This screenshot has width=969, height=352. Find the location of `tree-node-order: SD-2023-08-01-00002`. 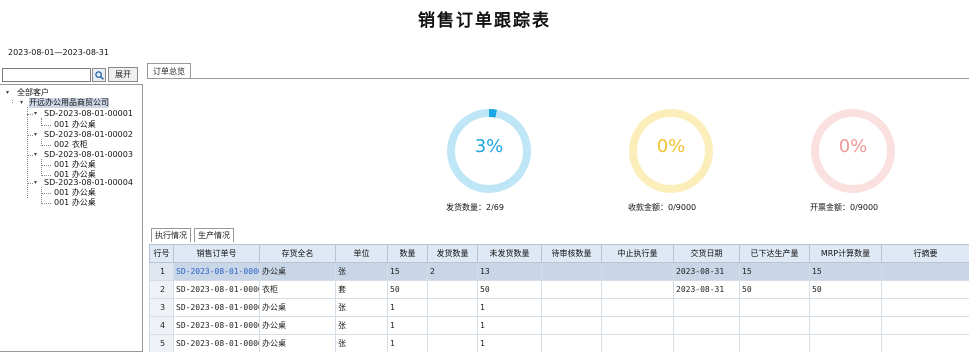

tree-node-order: SD-2023-08-01-00002 is located at coordinates (88, 135).